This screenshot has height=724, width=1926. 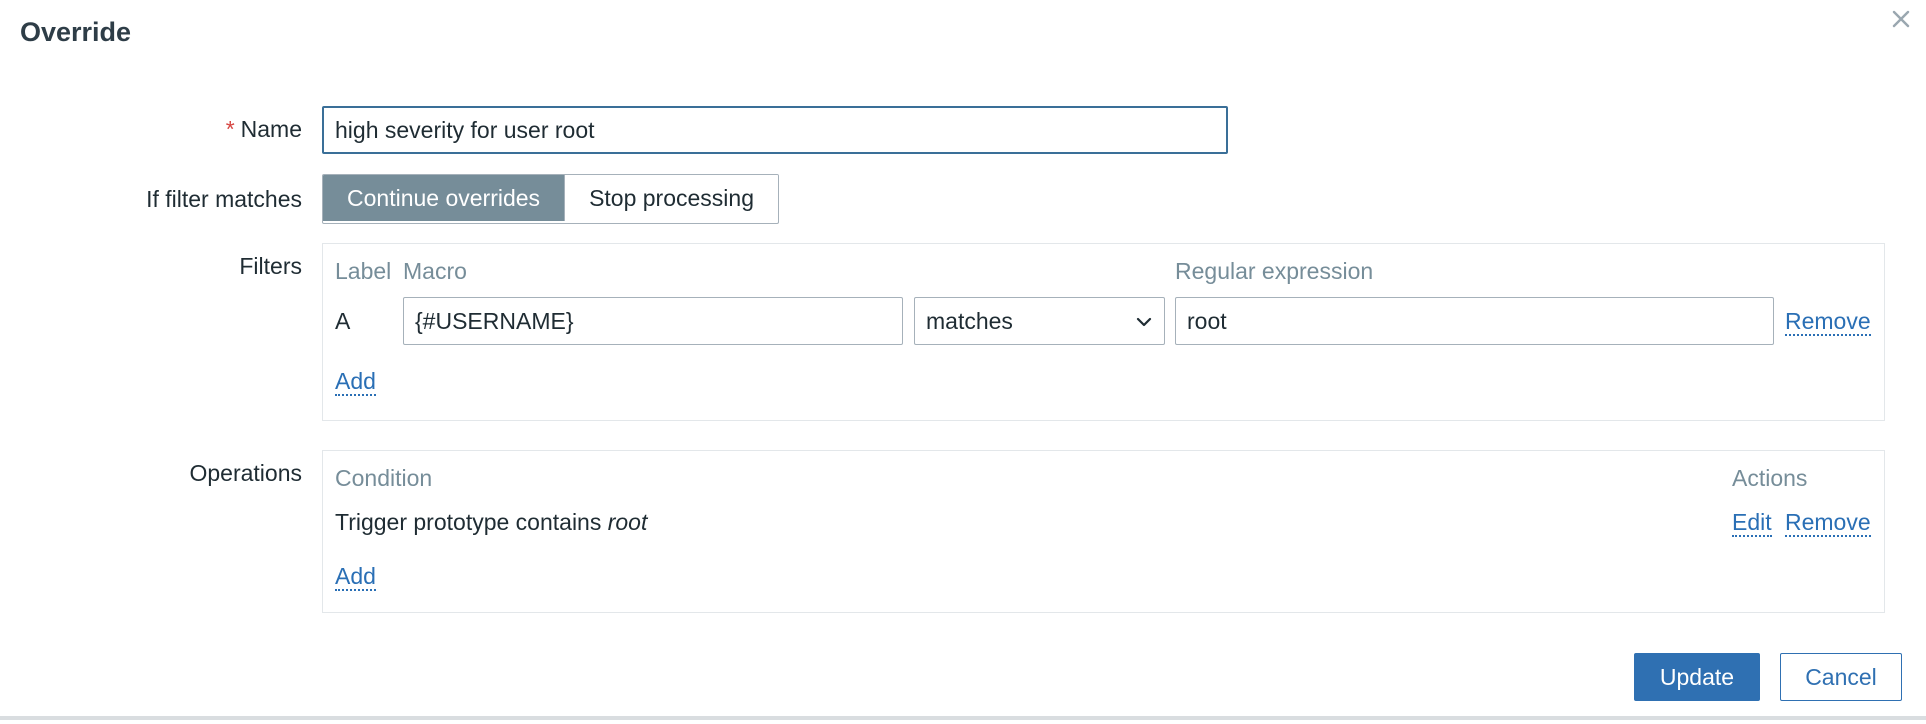 What do you see at coordinates (1752, 523) in the screenshot?
I see `operation-edit-link: Edit` at bounding box center [1752, 523].